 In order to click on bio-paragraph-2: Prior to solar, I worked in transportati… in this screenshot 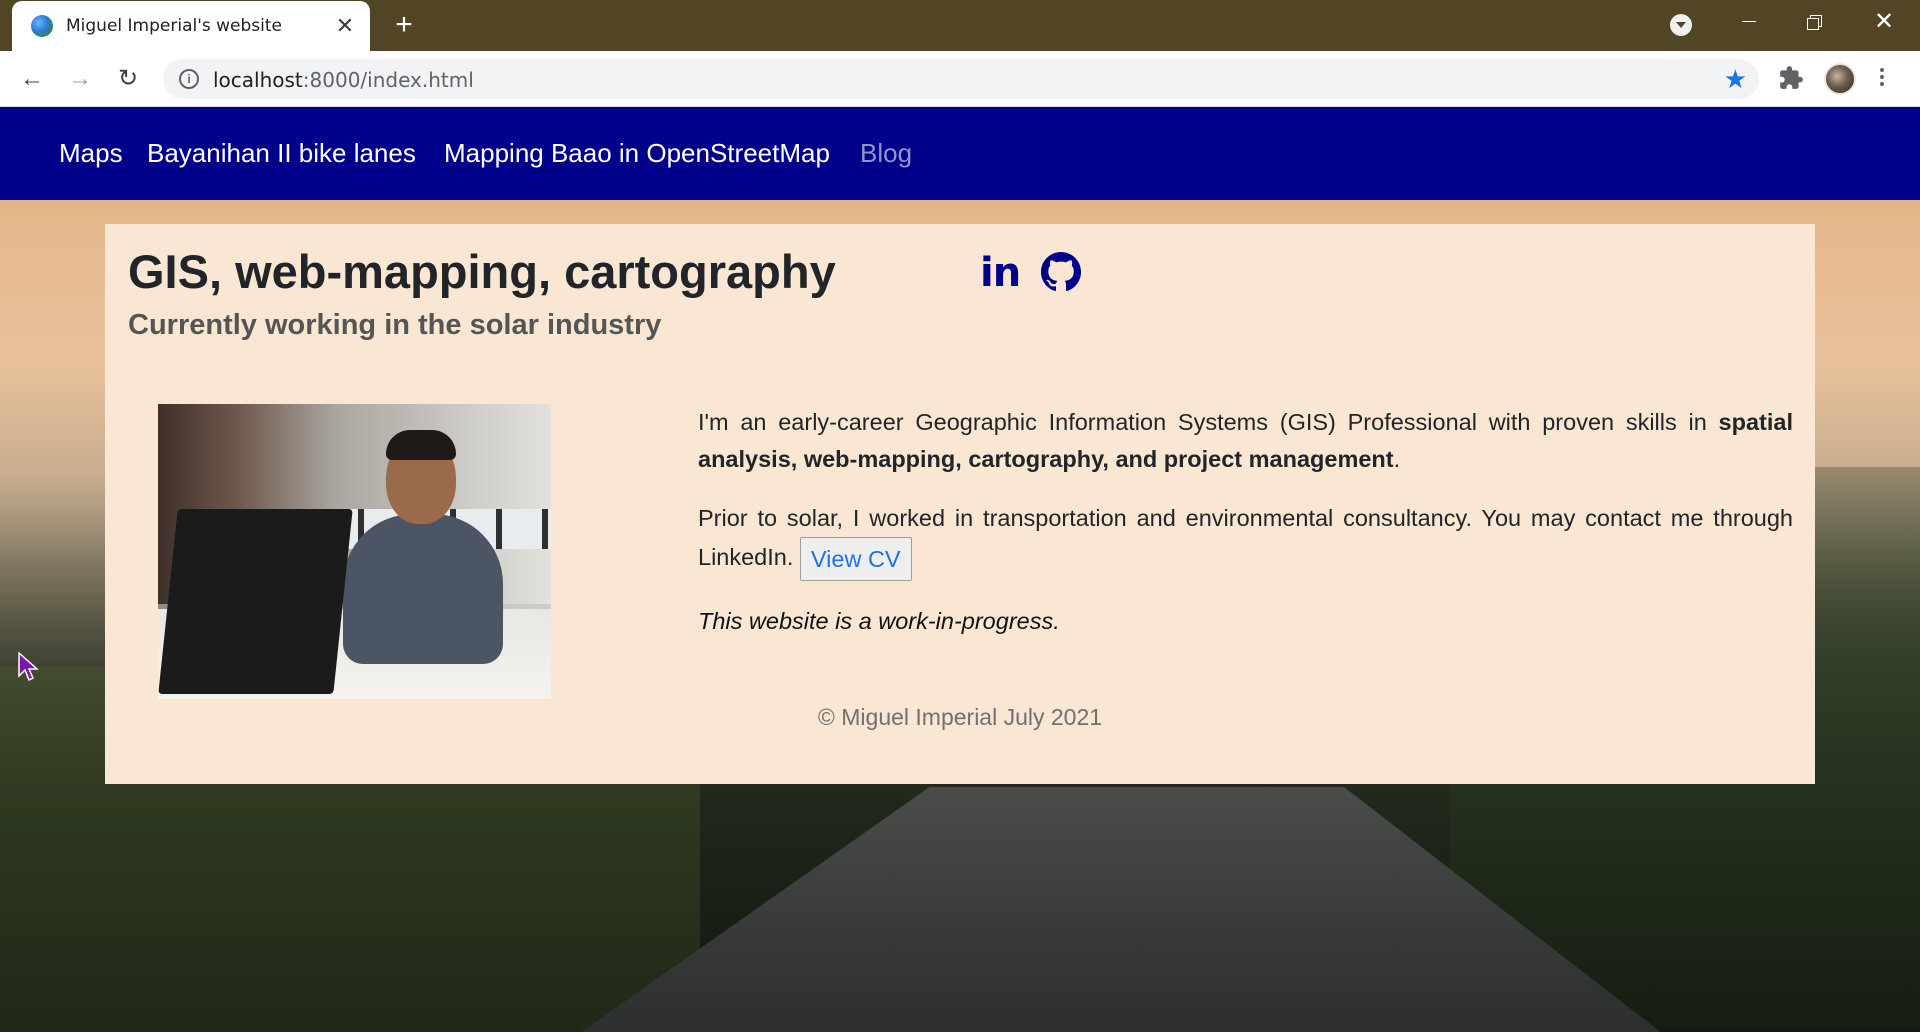, I will do `click(1245, 540)`.